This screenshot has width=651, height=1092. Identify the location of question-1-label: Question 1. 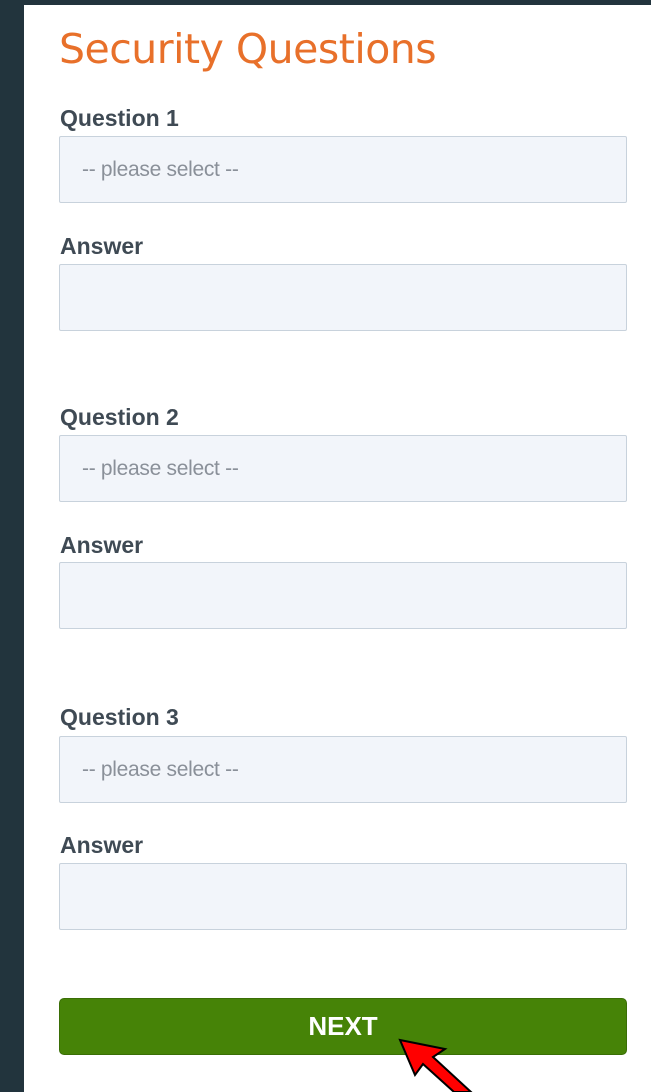
(119, 118).